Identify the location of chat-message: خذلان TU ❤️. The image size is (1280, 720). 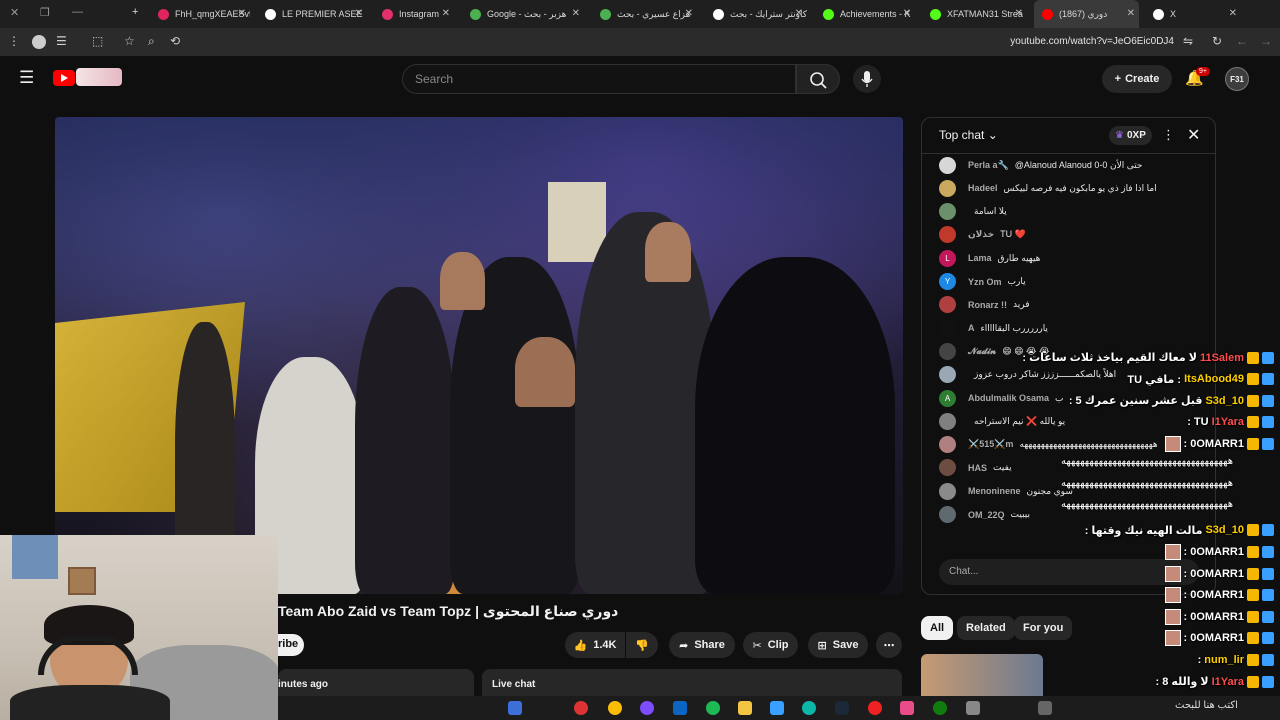
(982, 235).